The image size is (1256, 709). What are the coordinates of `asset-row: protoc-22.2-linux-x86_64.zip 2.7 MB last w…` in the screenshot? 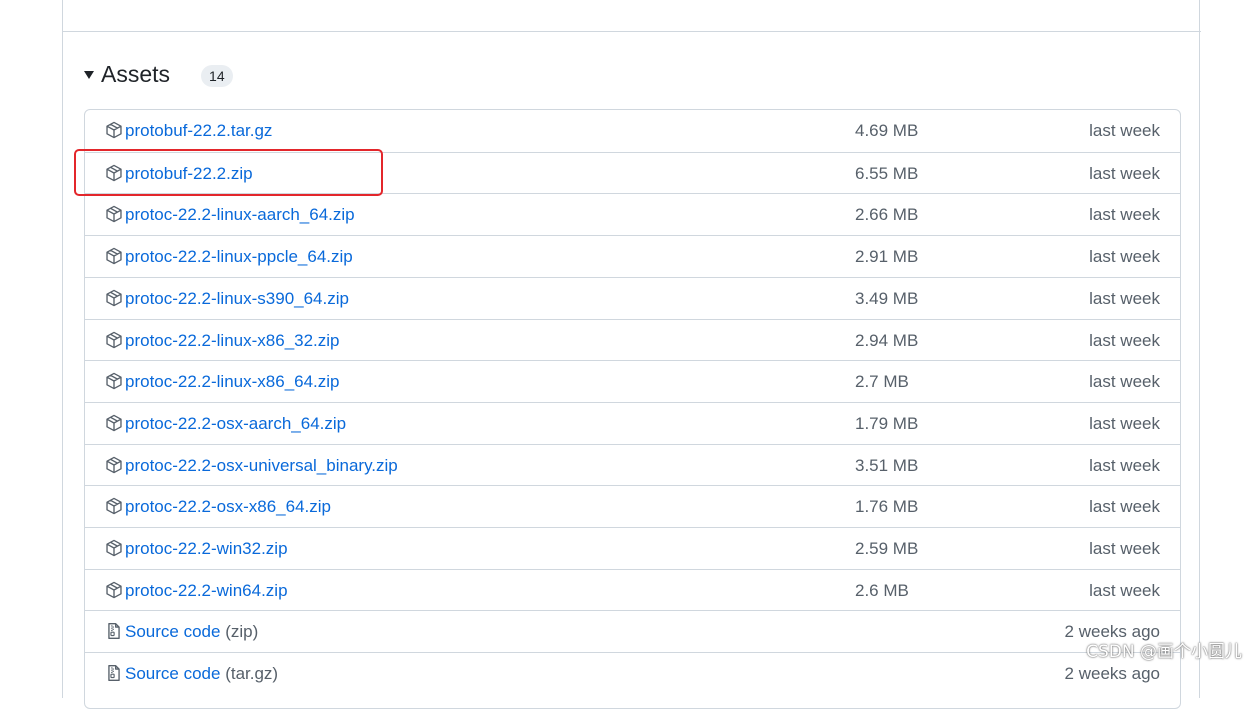 It's located at (632, 381).